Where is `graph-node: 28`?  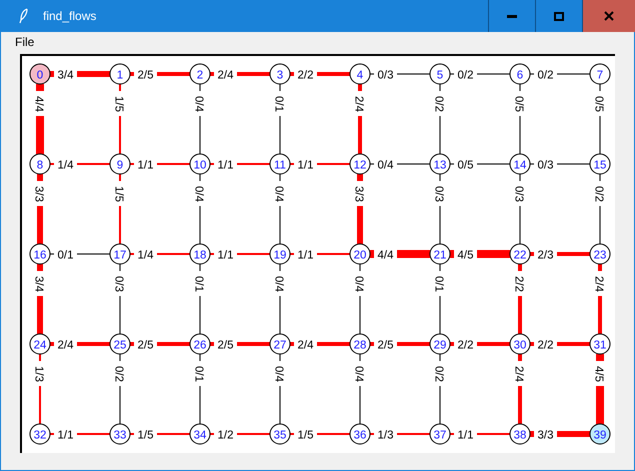
graph-node: 28 is located at coordinates (360, 344).